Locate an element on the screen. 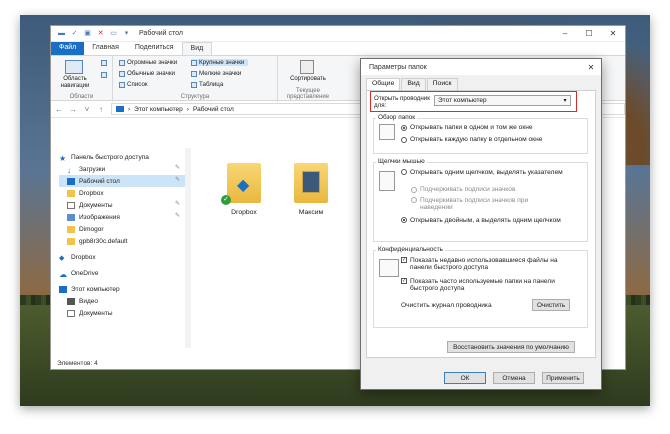 Image resolution: width=670 pixels, height=434 pixels. radio-label: Подчеркивать подписи значков is located at coordinates (468, 189).